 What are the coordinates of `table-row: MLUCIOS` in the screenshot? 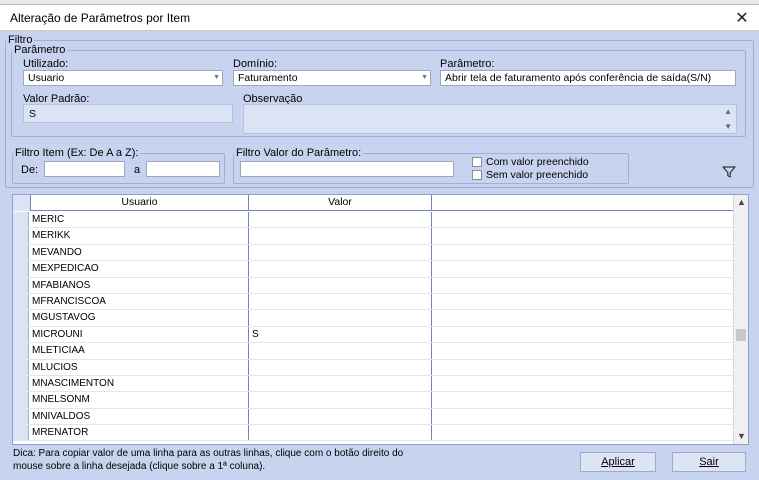 It's located at (374, 367).